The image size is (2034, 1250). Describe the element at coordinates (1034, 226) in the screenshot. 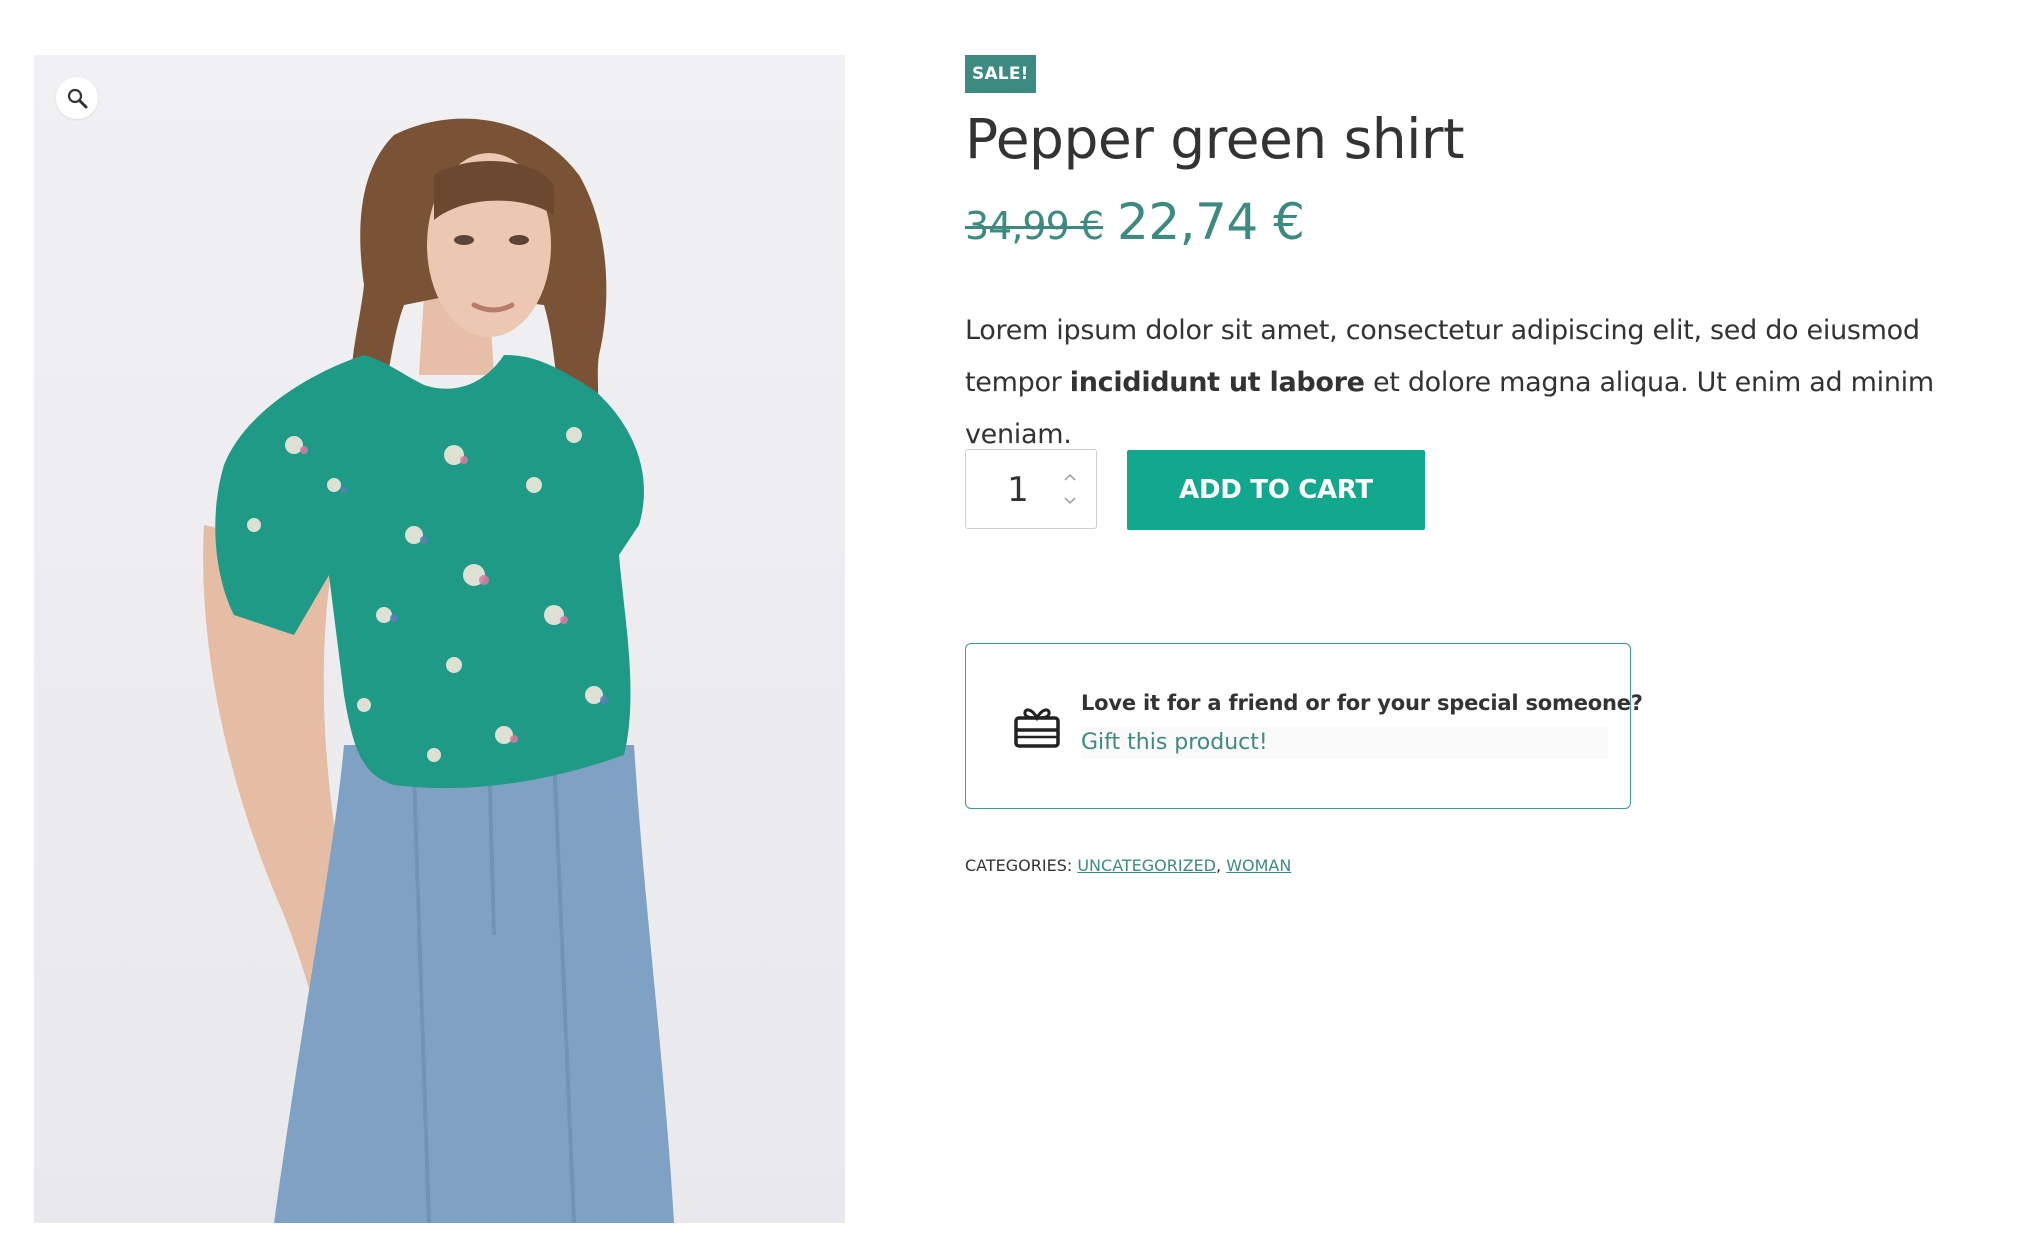

I see `regular-price: 34,99 €` at that location.